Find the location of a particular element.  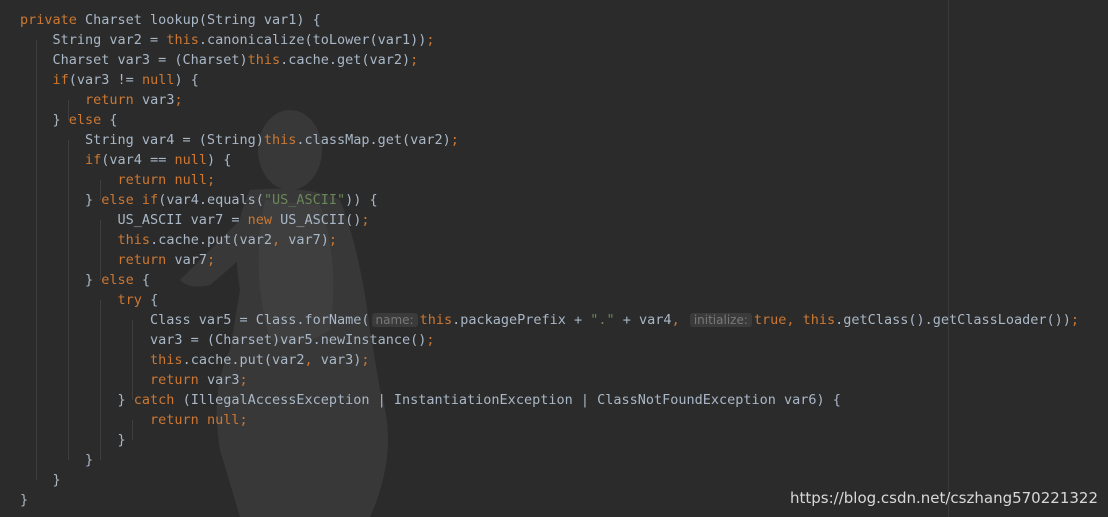

code-token: Charset var3 = (Charset) is located at coordinates (134, 60).